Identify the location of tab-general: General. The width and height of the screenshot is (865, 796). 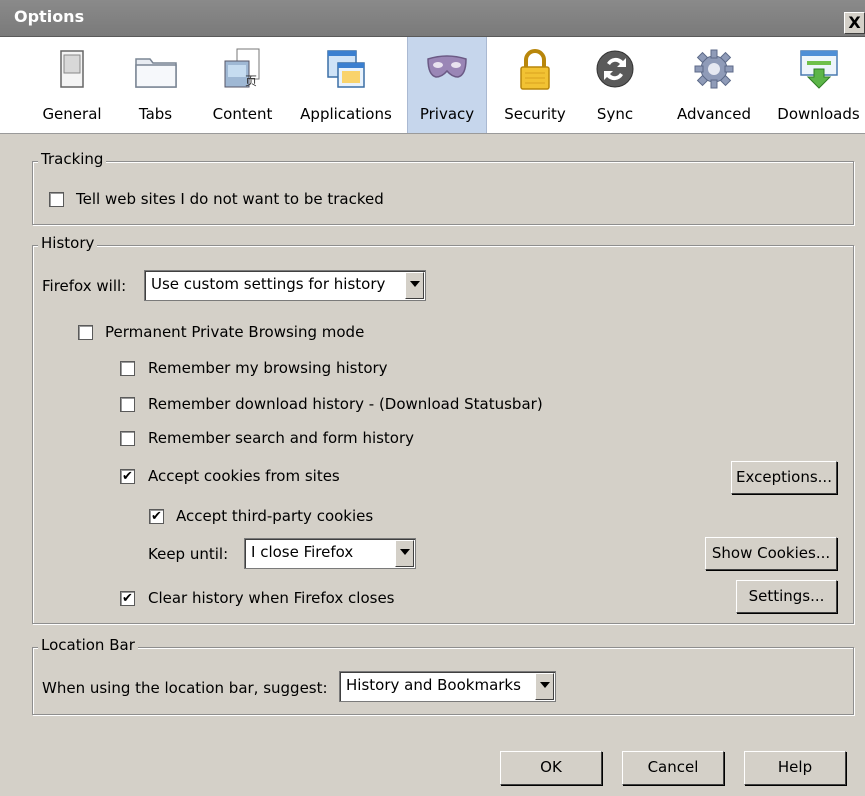
(72, 85).